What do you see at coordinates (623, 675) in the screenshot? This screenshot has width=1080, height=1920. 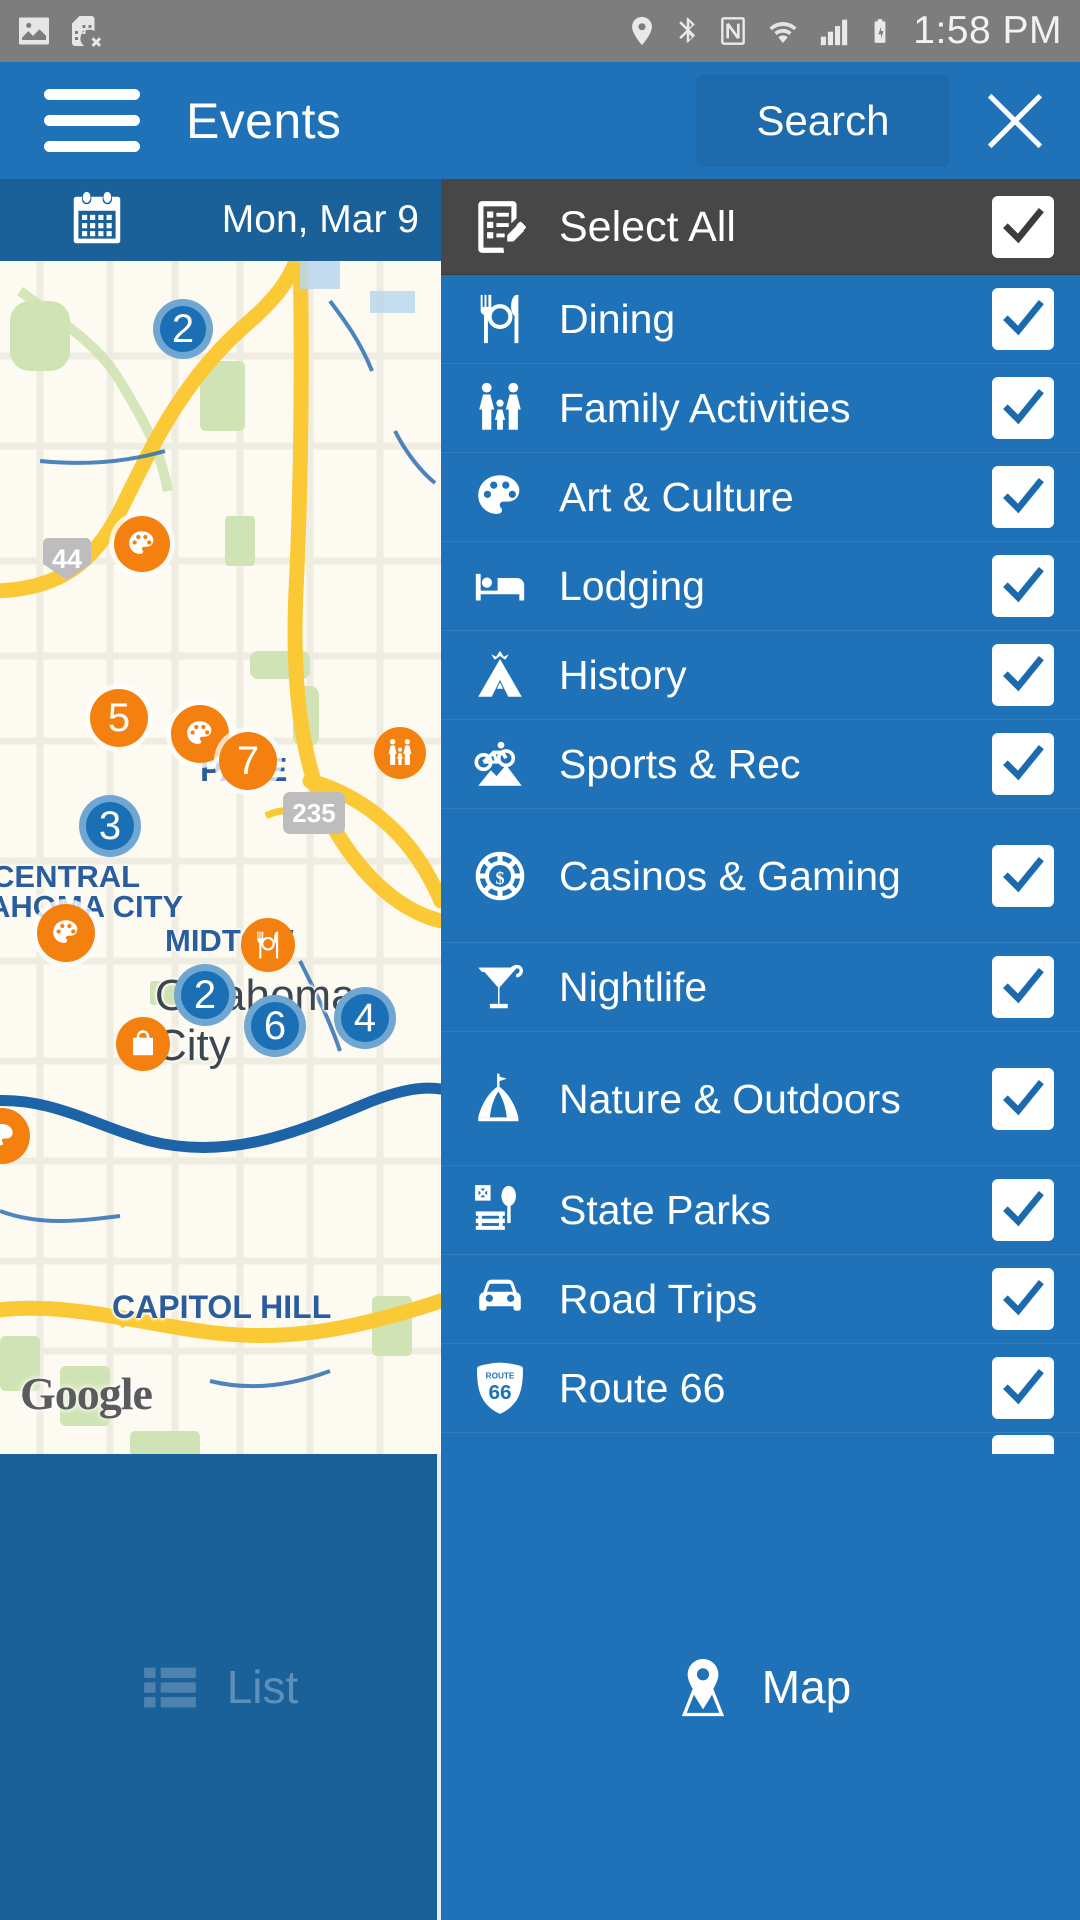 I see `category-label: History` at bounding box center [623, 675].